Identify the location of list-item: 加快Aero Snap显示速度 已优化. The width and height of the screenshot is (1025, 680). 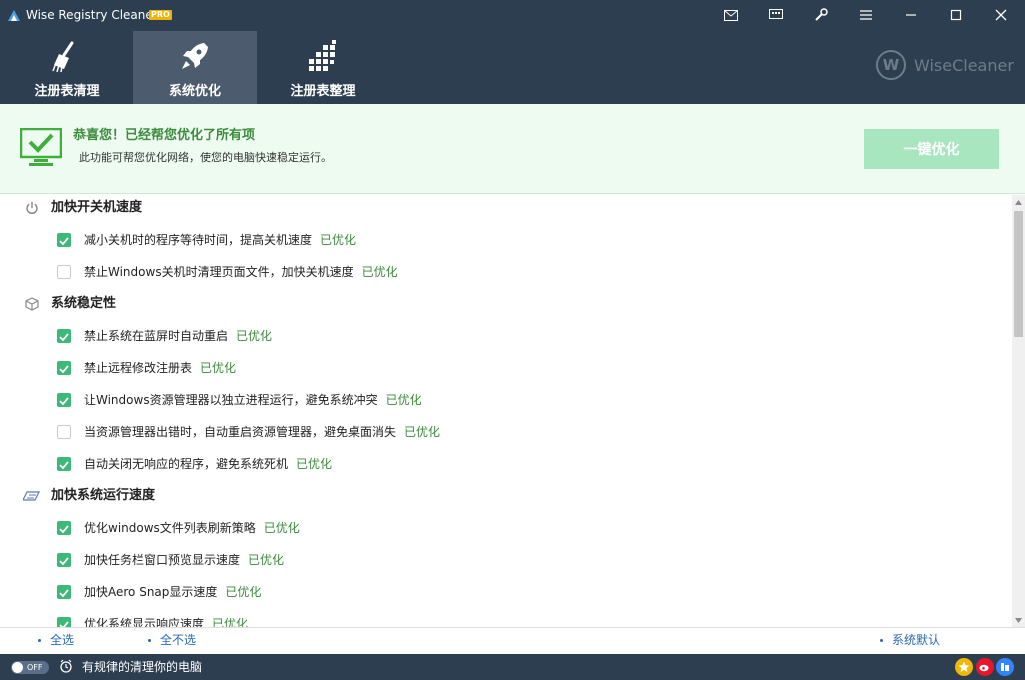
(506, 593).